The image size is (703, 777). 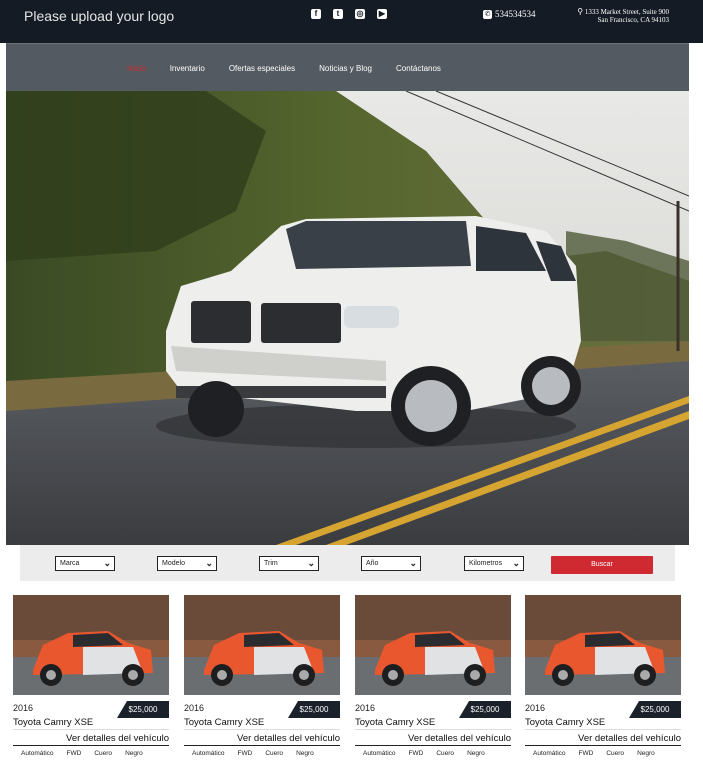 I want to click on twitter-icon: t, so click(x=338, y=14).